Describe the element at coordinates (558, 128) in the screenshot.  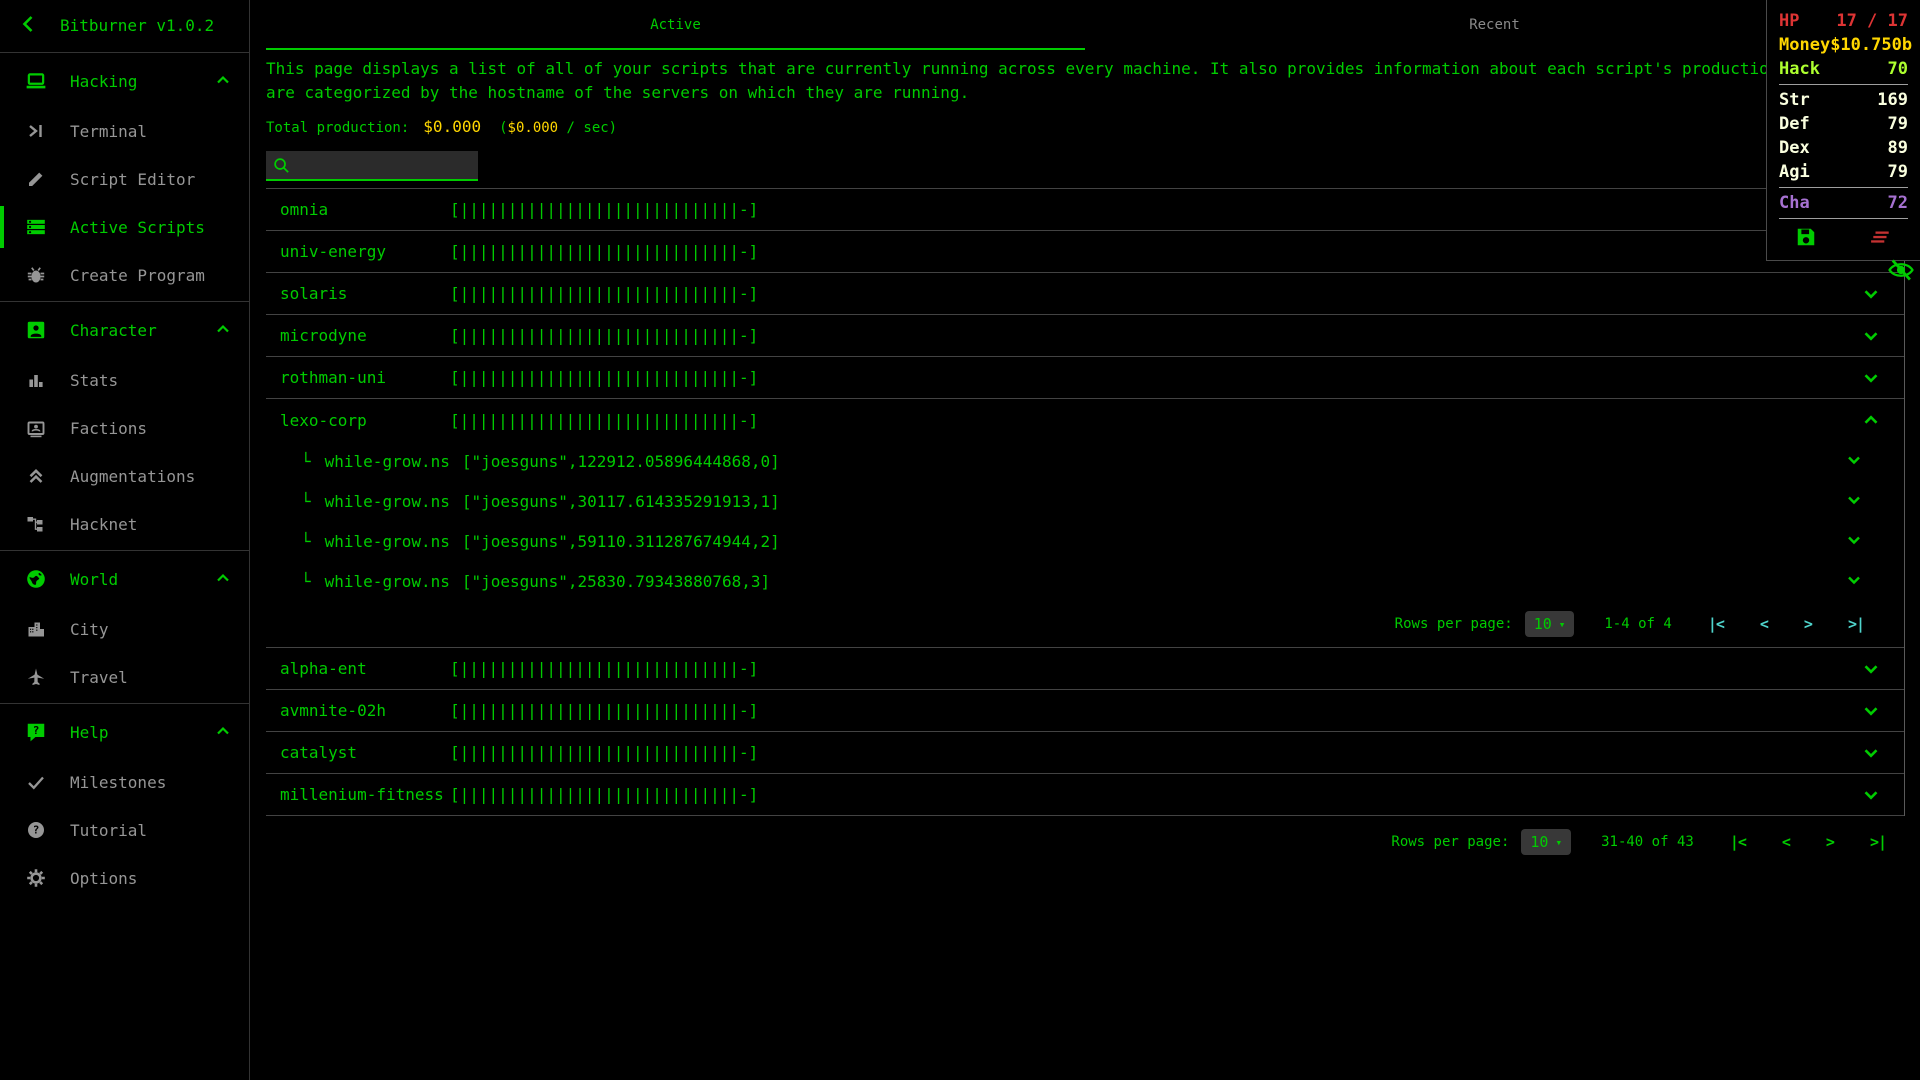
I see `total-production-rate: ($0.000 / sec)` at that location.